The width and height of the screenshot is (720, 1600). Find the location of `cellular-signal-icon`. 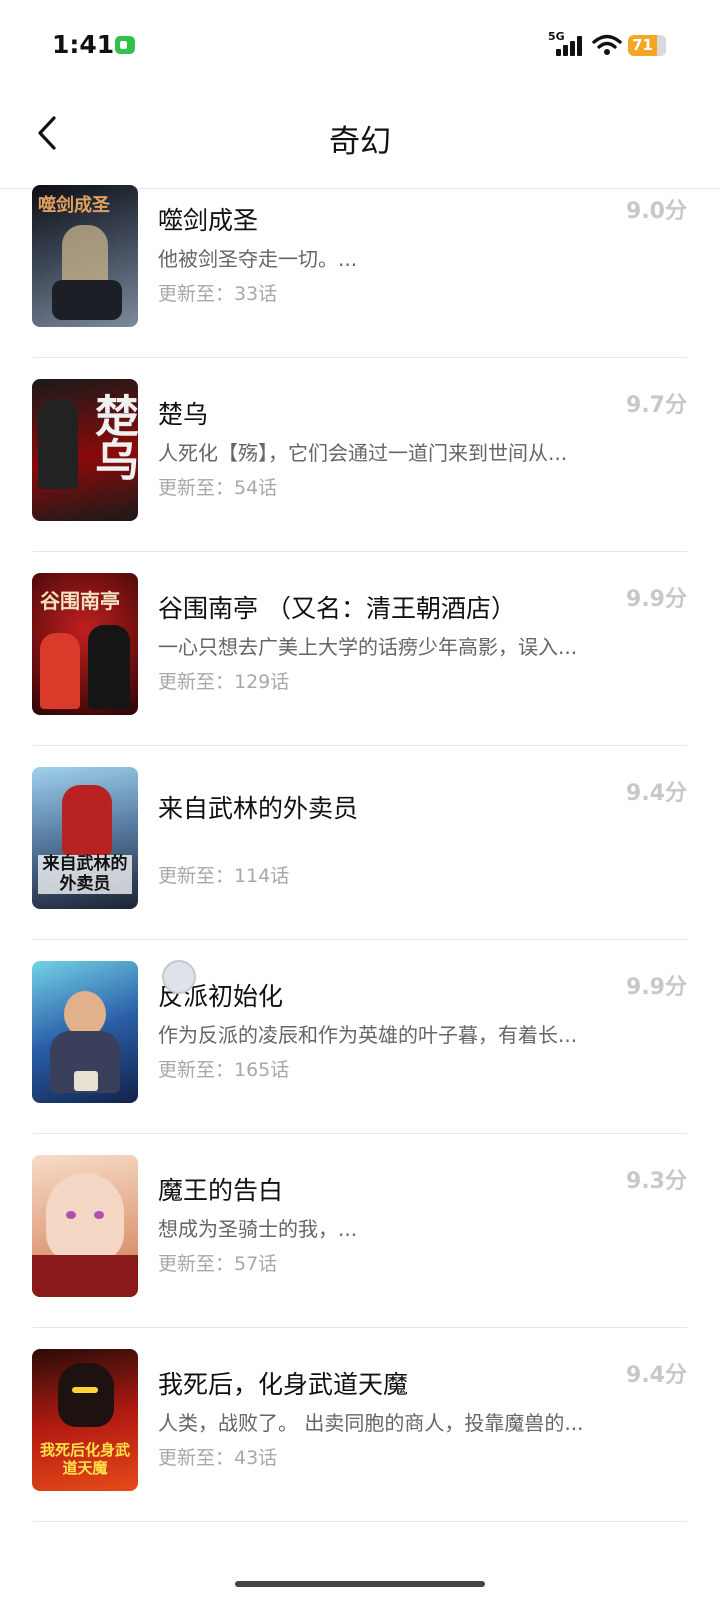

cellular-signal-icon is located at coordinates (571, 45).